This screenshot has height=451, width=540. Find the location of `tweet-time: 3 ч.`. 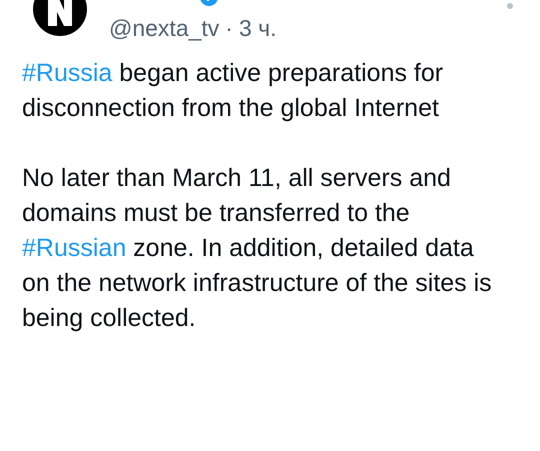

tweet-time: 3 ч. is located at coordinates (257, 28).